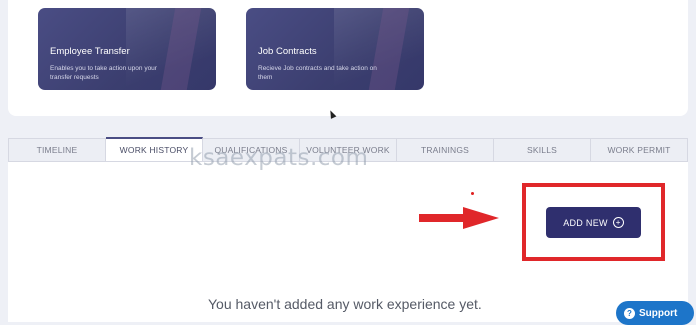 Image resolution: width=696 pixels, height=325 pixels. Describe the element at coordinates (90, 51) in the screenshot. I see `card-title: Employee Transfer` at that location.